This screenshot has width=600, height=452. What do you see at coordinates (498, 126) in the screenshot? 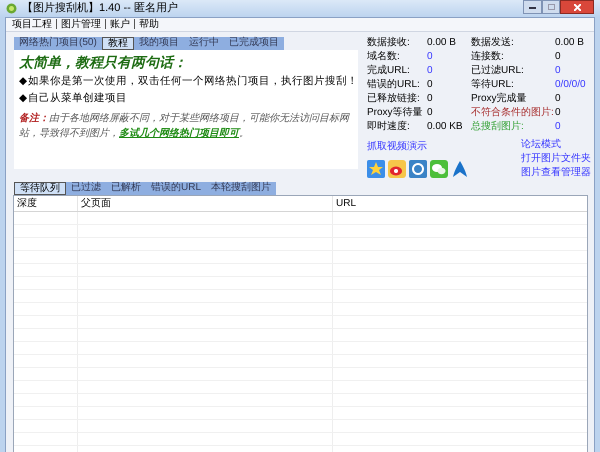
I see `stat-label: 总搜刮图片:` at bounding box center [498, 126].